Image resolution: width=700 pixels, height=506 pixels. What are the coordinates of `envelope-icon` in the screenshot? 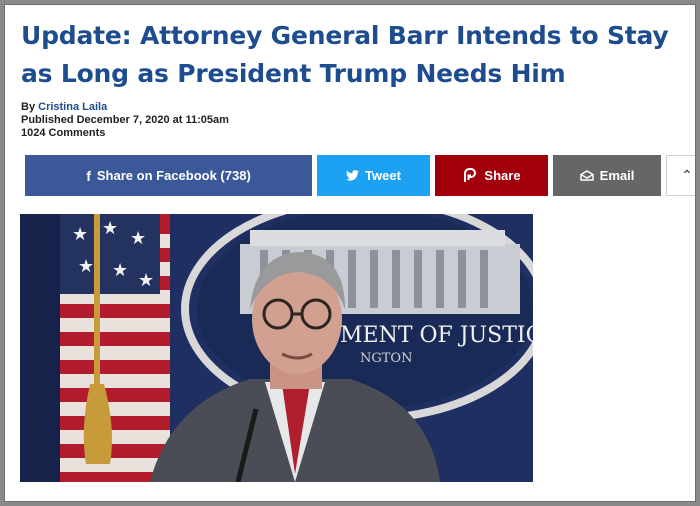 It's located at (586, 176).